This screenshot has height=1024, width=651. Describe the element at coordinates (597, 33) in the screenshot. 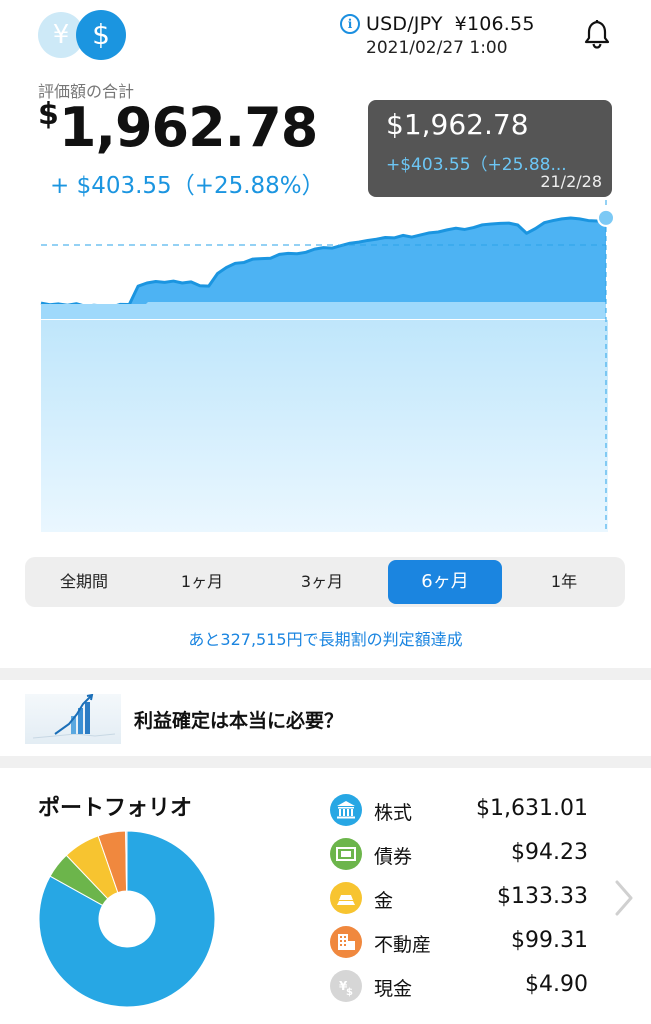

I see `bell-icon` at that location.